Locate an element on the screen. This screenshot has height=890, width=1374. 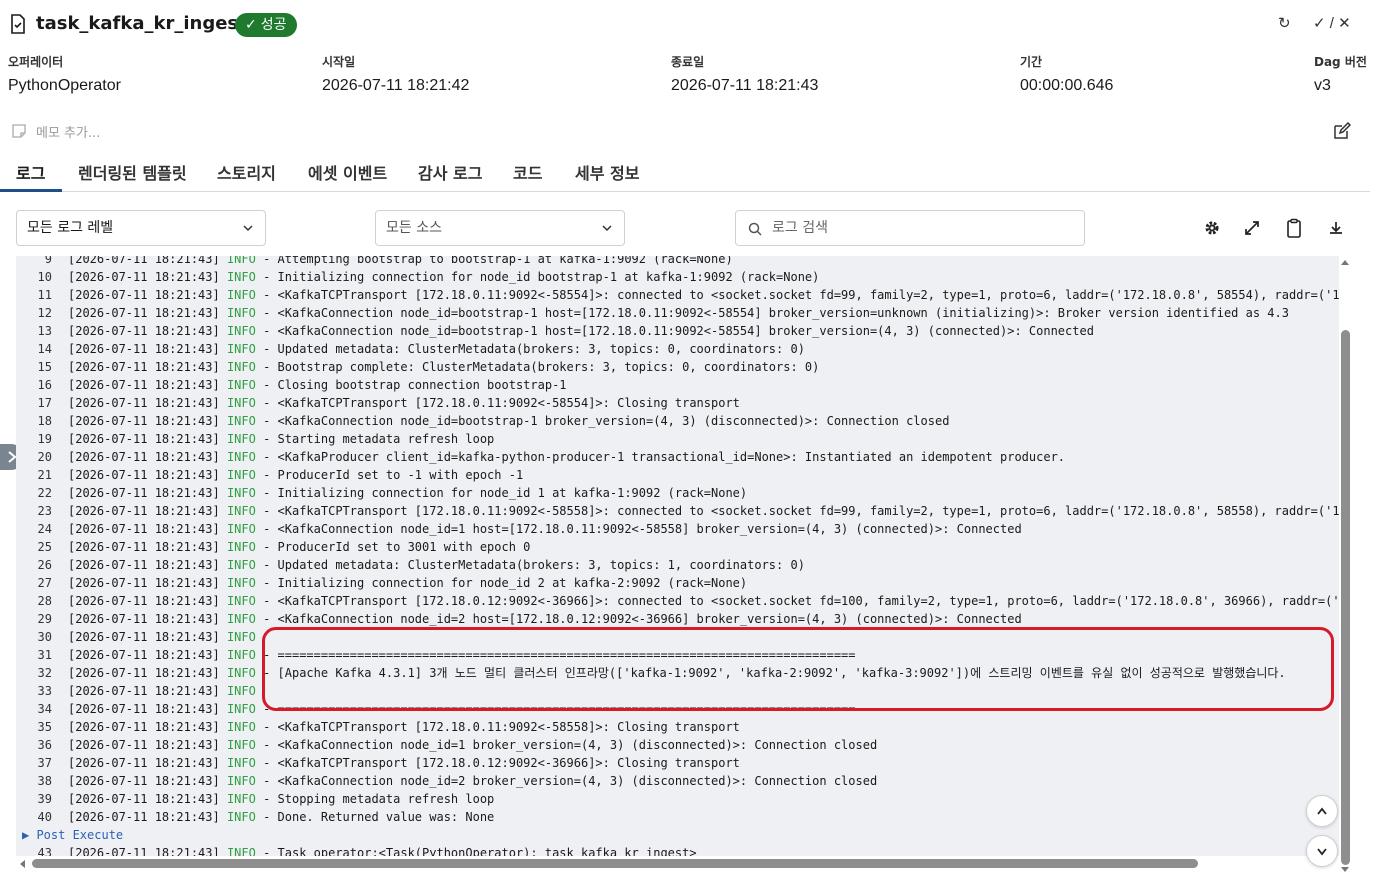
log-message: - Starting metadata refresh loop is located at coordinates (375, 439).